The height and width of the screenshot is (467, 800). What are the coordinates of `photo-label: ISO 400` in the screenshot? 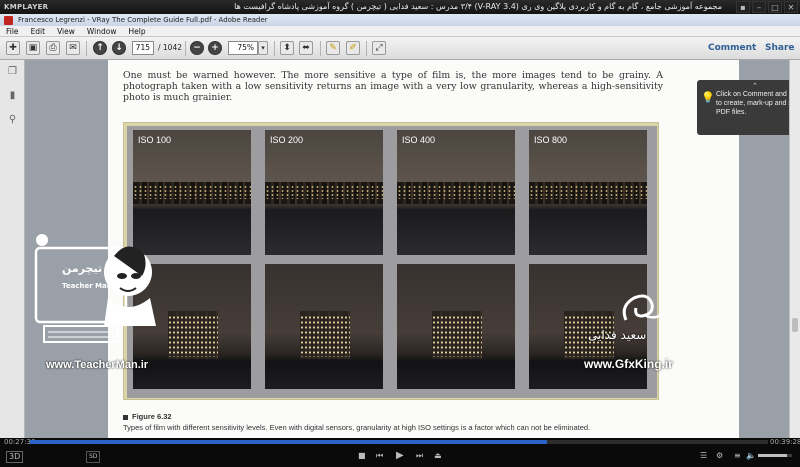 It's located at (419, 140).